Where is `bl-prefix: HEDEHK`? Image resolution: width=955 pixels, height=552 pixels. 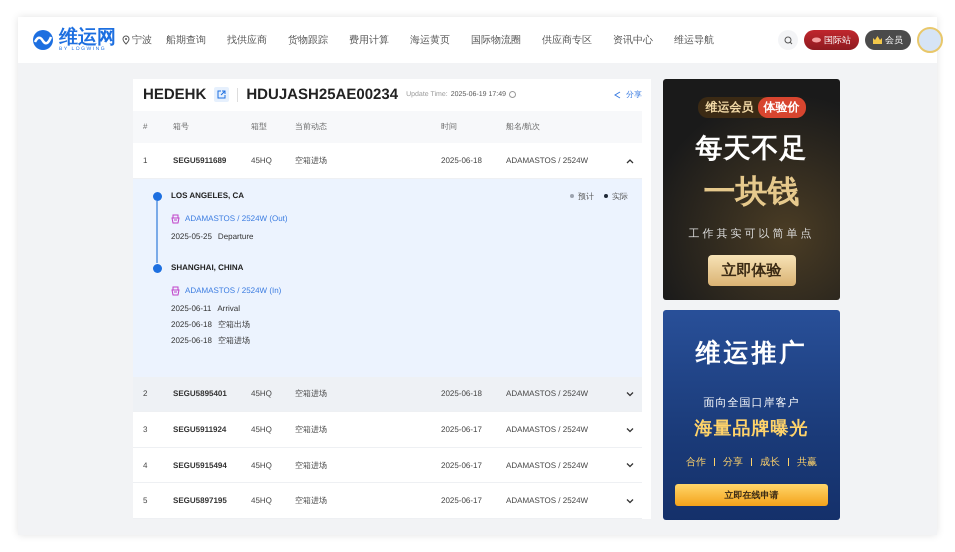
bl-prefix: HEDEHK is located at coordinates (174, 95).